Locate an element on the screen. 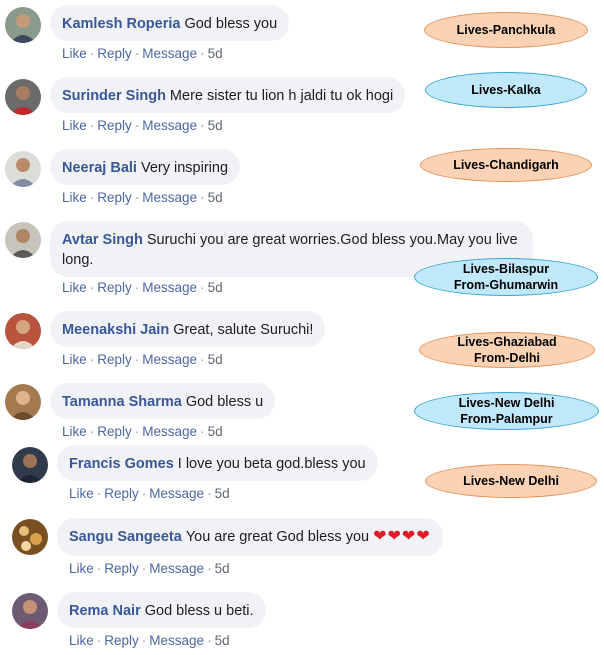 This screenshot has width=604, height=655. comment-text: Mere sister tu lion h jaldi tu ok hogi is located at coordinates (281, 96).